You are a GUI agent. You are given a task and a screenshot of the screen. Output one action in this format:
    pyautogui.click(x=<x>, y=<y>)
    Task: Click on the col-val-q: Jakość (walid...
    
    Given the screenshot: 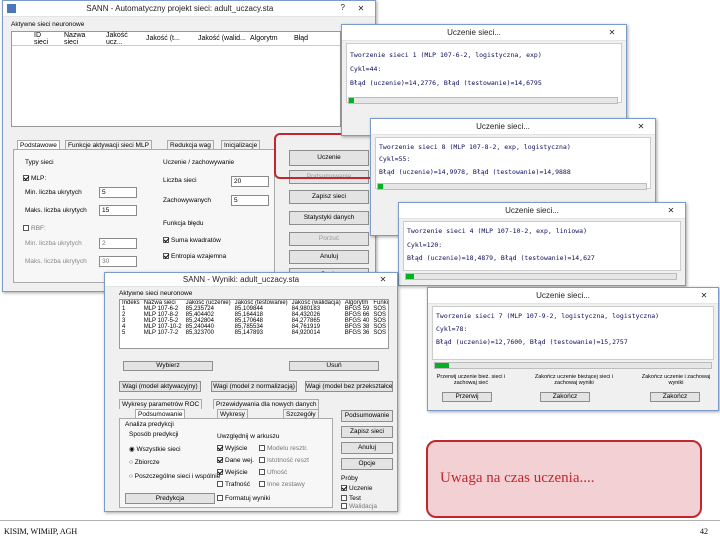 What is the action you would take?
    pyautogui.click(x=224, y=38)
    